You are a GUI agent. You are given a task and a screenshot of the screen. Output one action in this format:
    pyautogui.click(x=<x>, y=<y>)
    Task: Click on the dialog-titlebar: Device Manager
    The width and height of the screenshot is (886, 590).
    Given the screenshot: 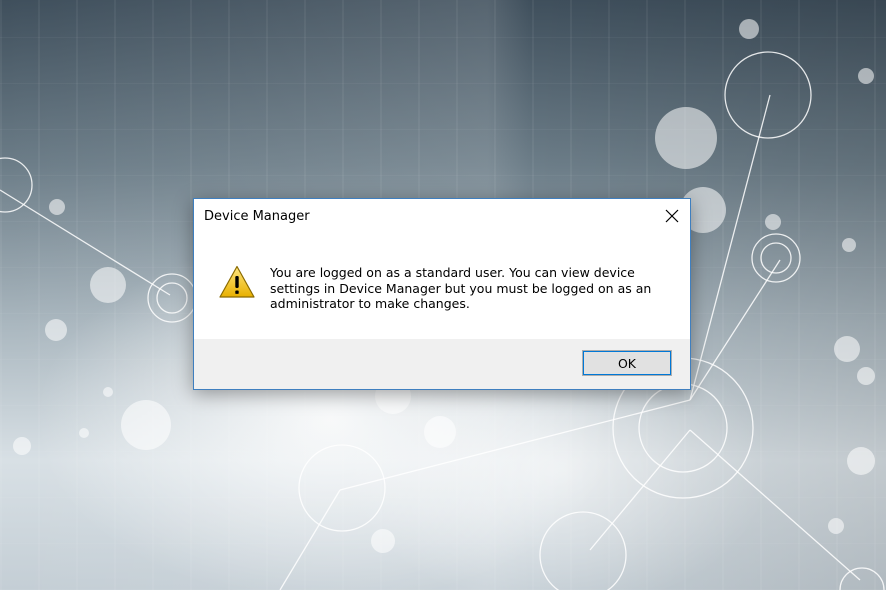 What is the action you would take?
    pyautogui.click(x=442, y=217)
    